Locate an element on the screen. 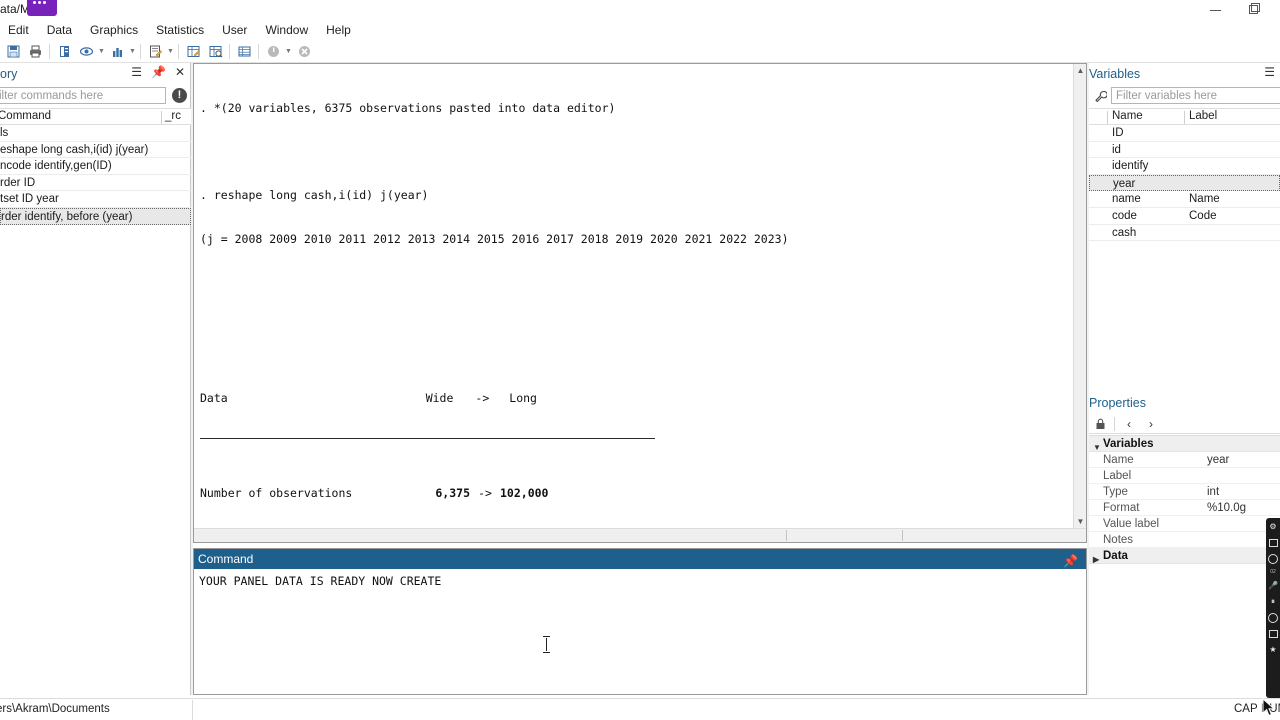 Image resolution: width=1280 pixels, height=720 pixels. reshape-table-header: Data Wide -> Long is located at coordinates (636, 398).